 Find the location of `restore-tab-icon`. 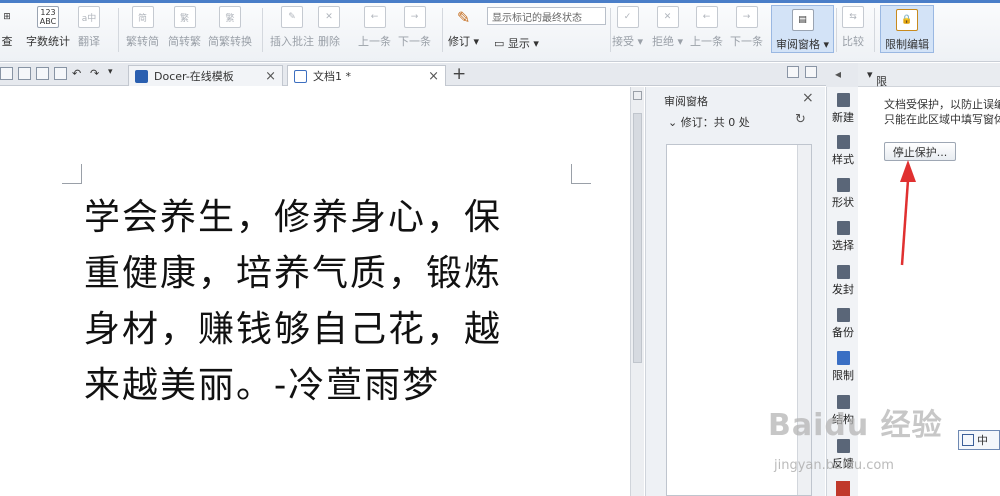

restore-tab-icon is located at coordinates (811, 72).